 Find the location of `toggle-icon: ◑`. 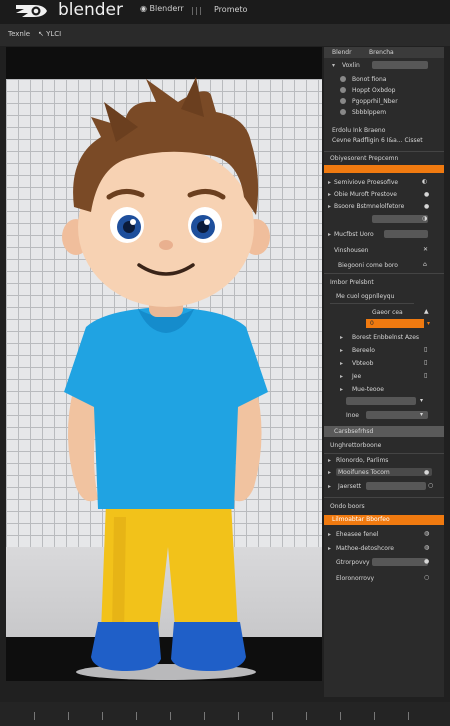

toggle-icon: ◑ is located at coordinates (424, 218).